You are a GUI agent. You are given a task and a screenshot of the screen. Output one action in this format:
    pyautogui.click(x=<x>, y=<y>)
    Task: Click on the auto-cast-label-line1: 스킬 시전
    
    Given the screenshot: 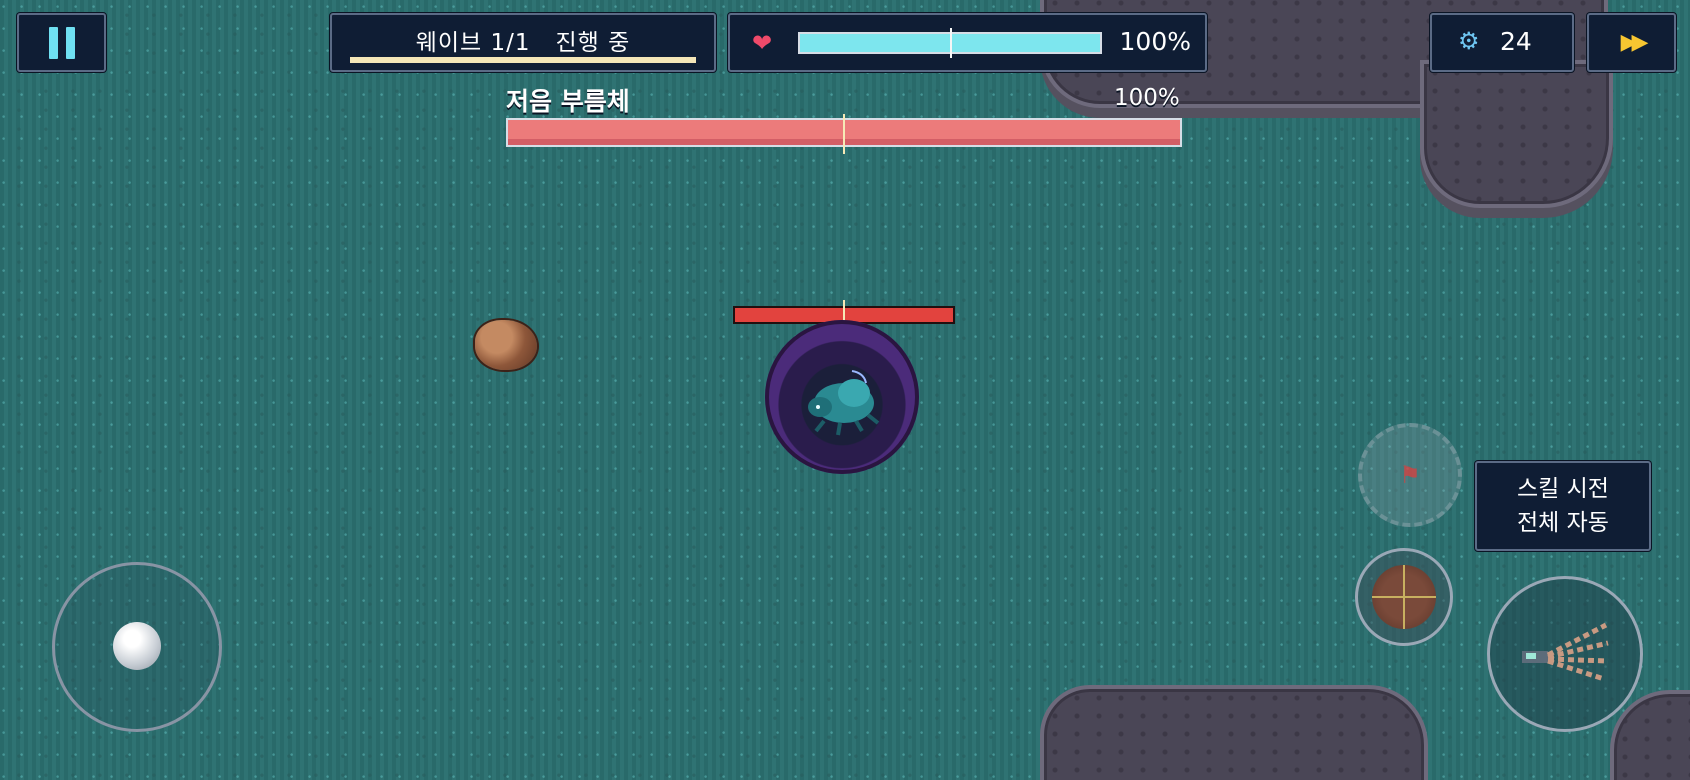 What is the action you would take?
    pyautogui.click(x=1563, y=489)
    